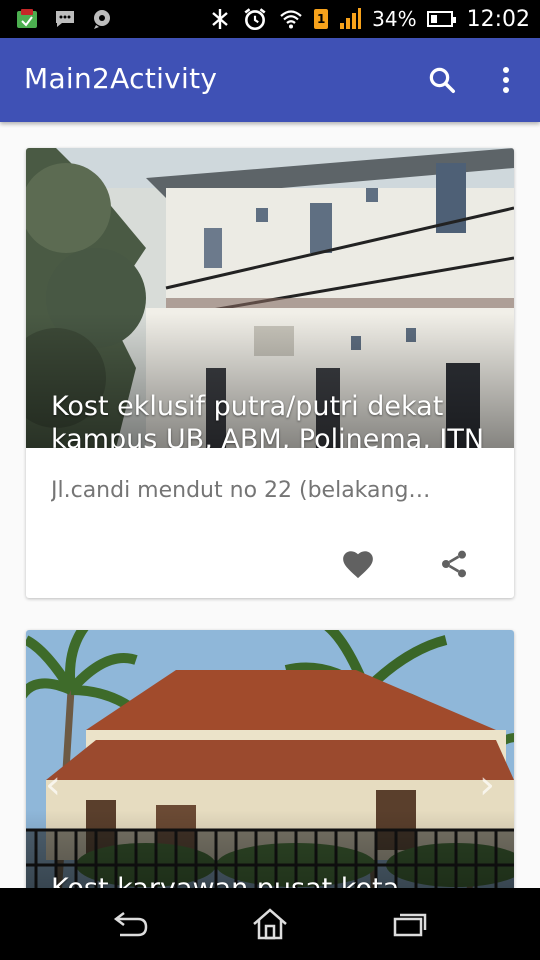 The image size is (540, 960). What do you see at coordinates (350, 19) in the screenshot?
I see `signal-icon` at bounding box center [350, 19].